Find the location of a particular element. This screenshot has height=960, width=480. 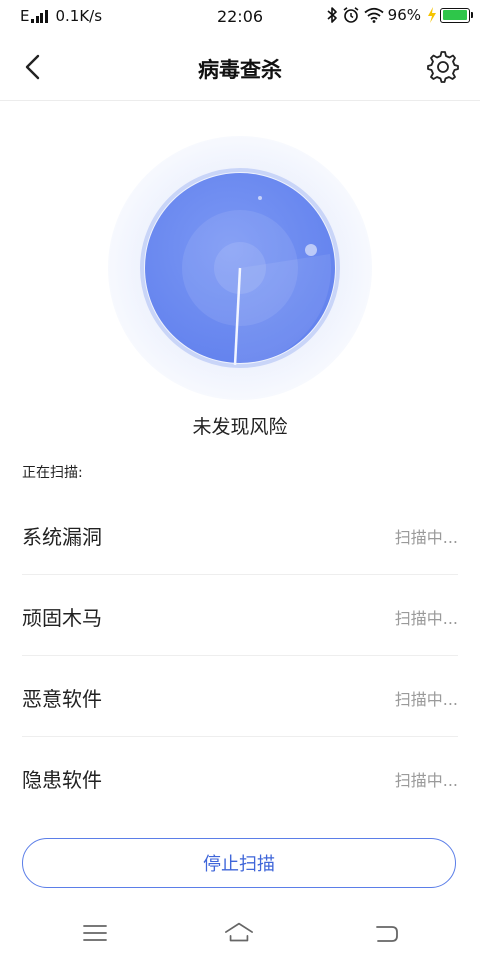

scan-item-name: 恶意软件 is located at coordinates (62, 699).